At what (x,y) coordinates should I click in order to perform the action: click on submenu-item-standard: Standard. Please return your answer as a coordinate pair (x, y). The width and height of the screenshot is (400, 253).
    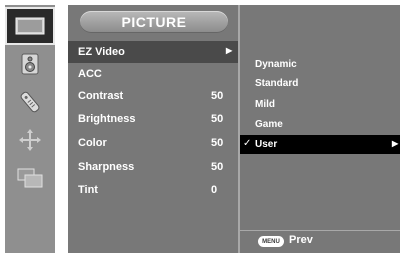
    Looking at the image, I should click on (320, 83).